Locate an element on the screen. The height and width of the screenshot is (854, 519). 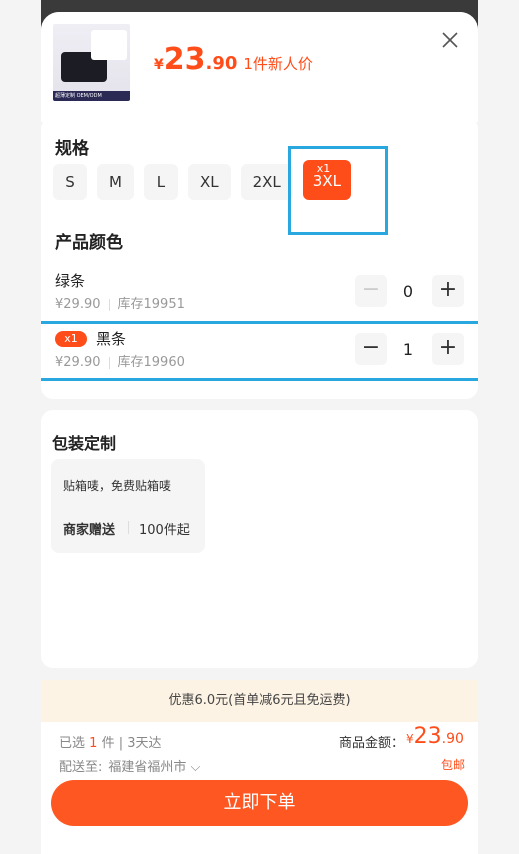
qty-value-green: 0 is located at coordinates (408, 291).